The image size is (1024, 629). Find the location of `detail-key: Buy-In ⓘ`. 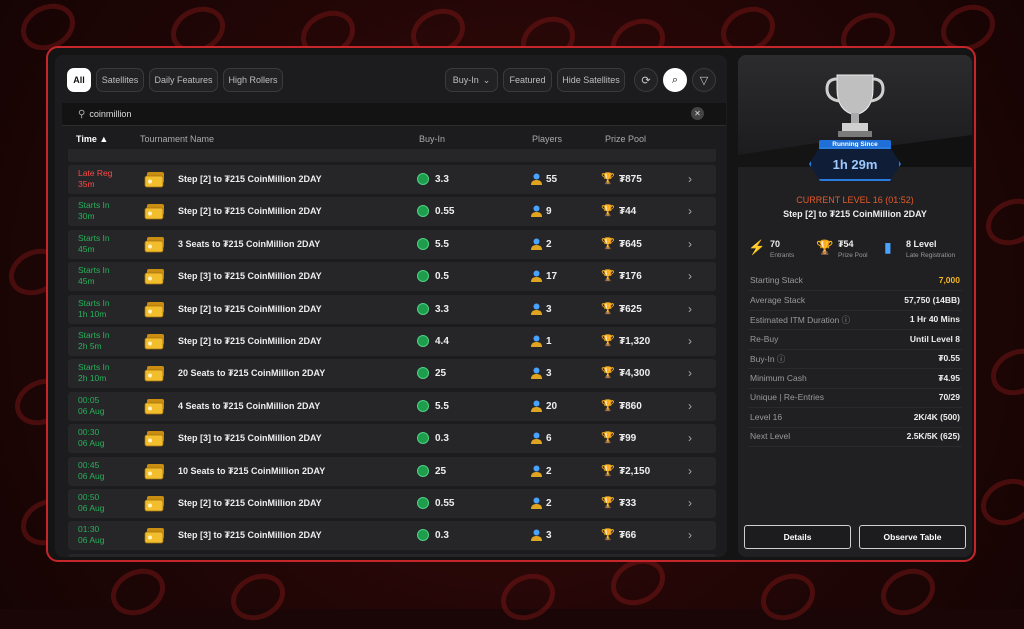

detail-key: Buy-In ⓘ is located at coordinates (768, 359).